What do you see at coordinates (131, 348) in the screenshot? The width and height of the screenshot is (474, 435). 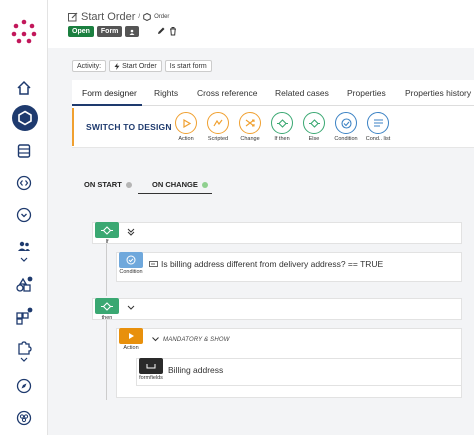 I see `node-label: Action` at bounding box center [131, 348].